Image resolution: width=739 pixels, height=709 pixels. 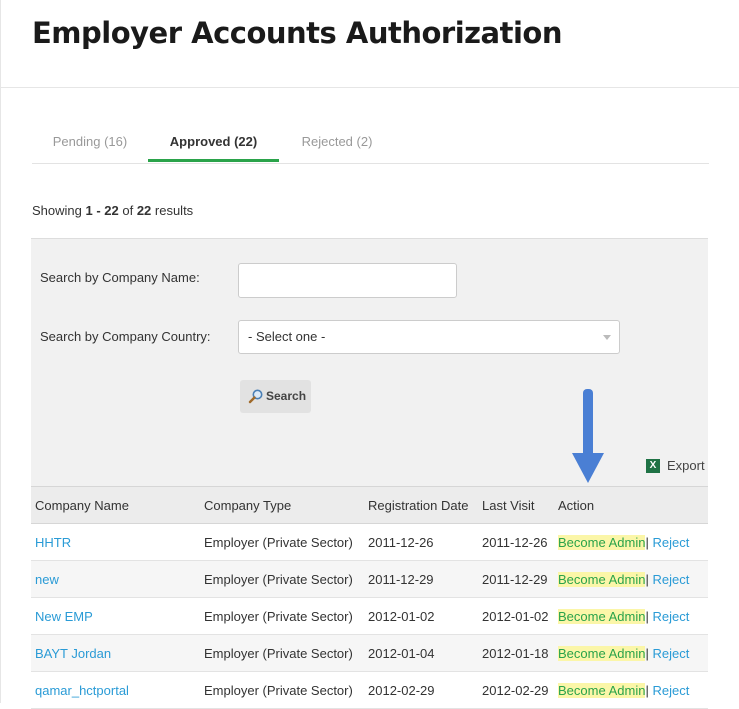 I want to click on excel-icon: X, so click(x=653, y=466).